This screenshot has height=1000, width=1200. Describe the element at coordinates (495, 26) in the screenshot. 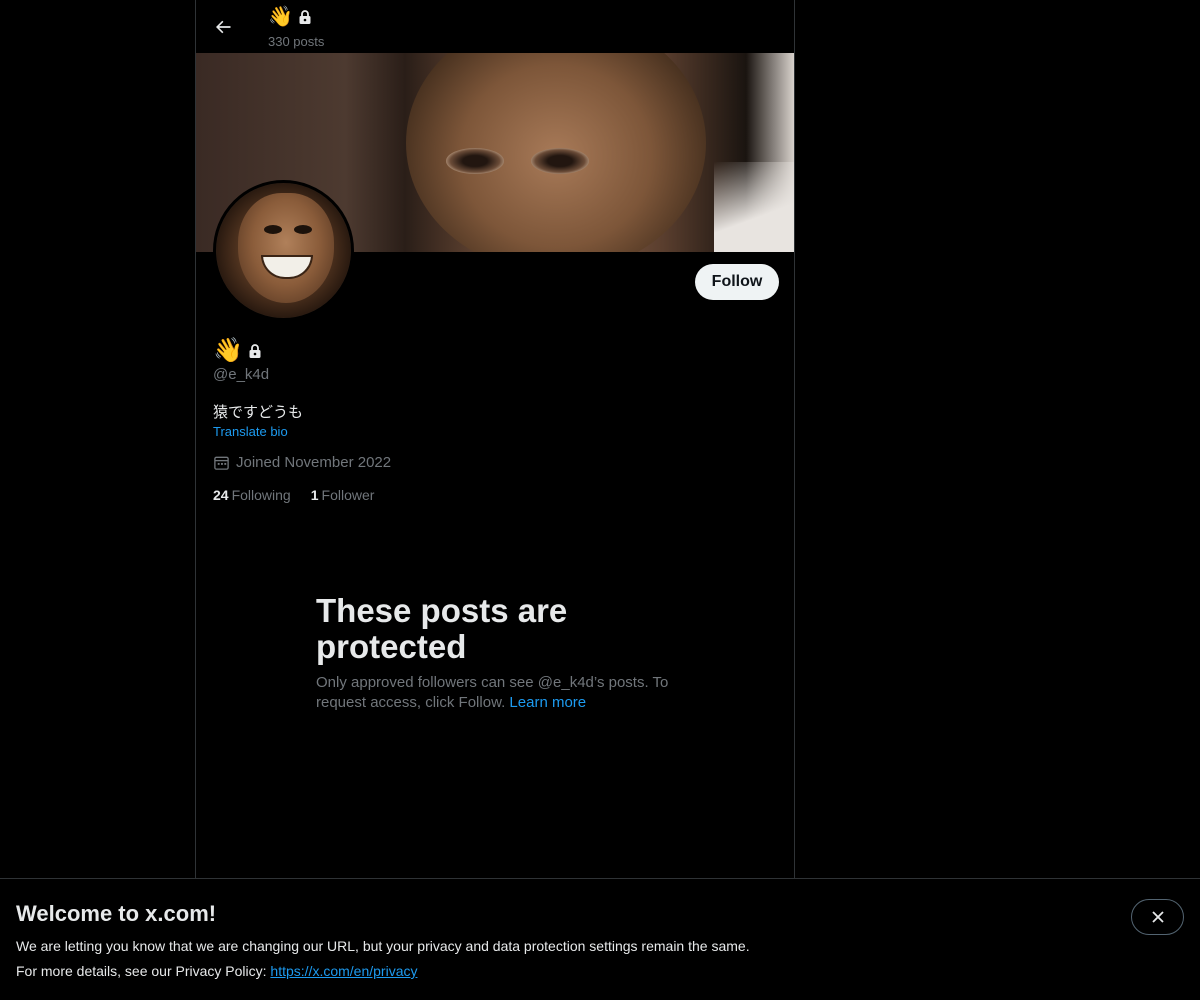

I see `top-bar: 👋 330 posts` at that location.